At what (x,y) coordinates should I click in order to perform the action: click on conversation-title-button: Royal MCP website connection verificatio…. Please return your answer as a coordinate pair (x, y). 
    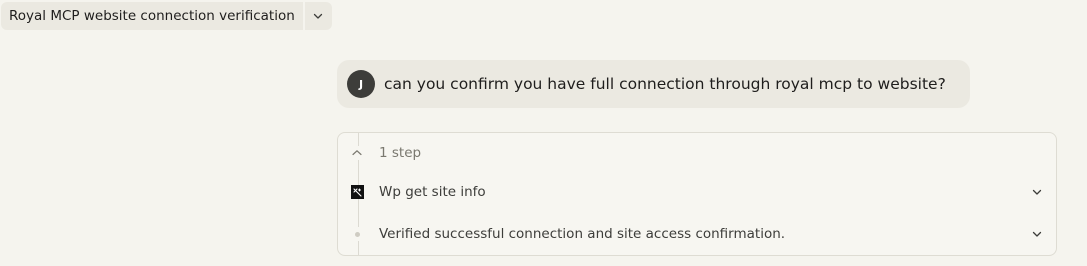
    Looking at the image, I should click on (152, 16).